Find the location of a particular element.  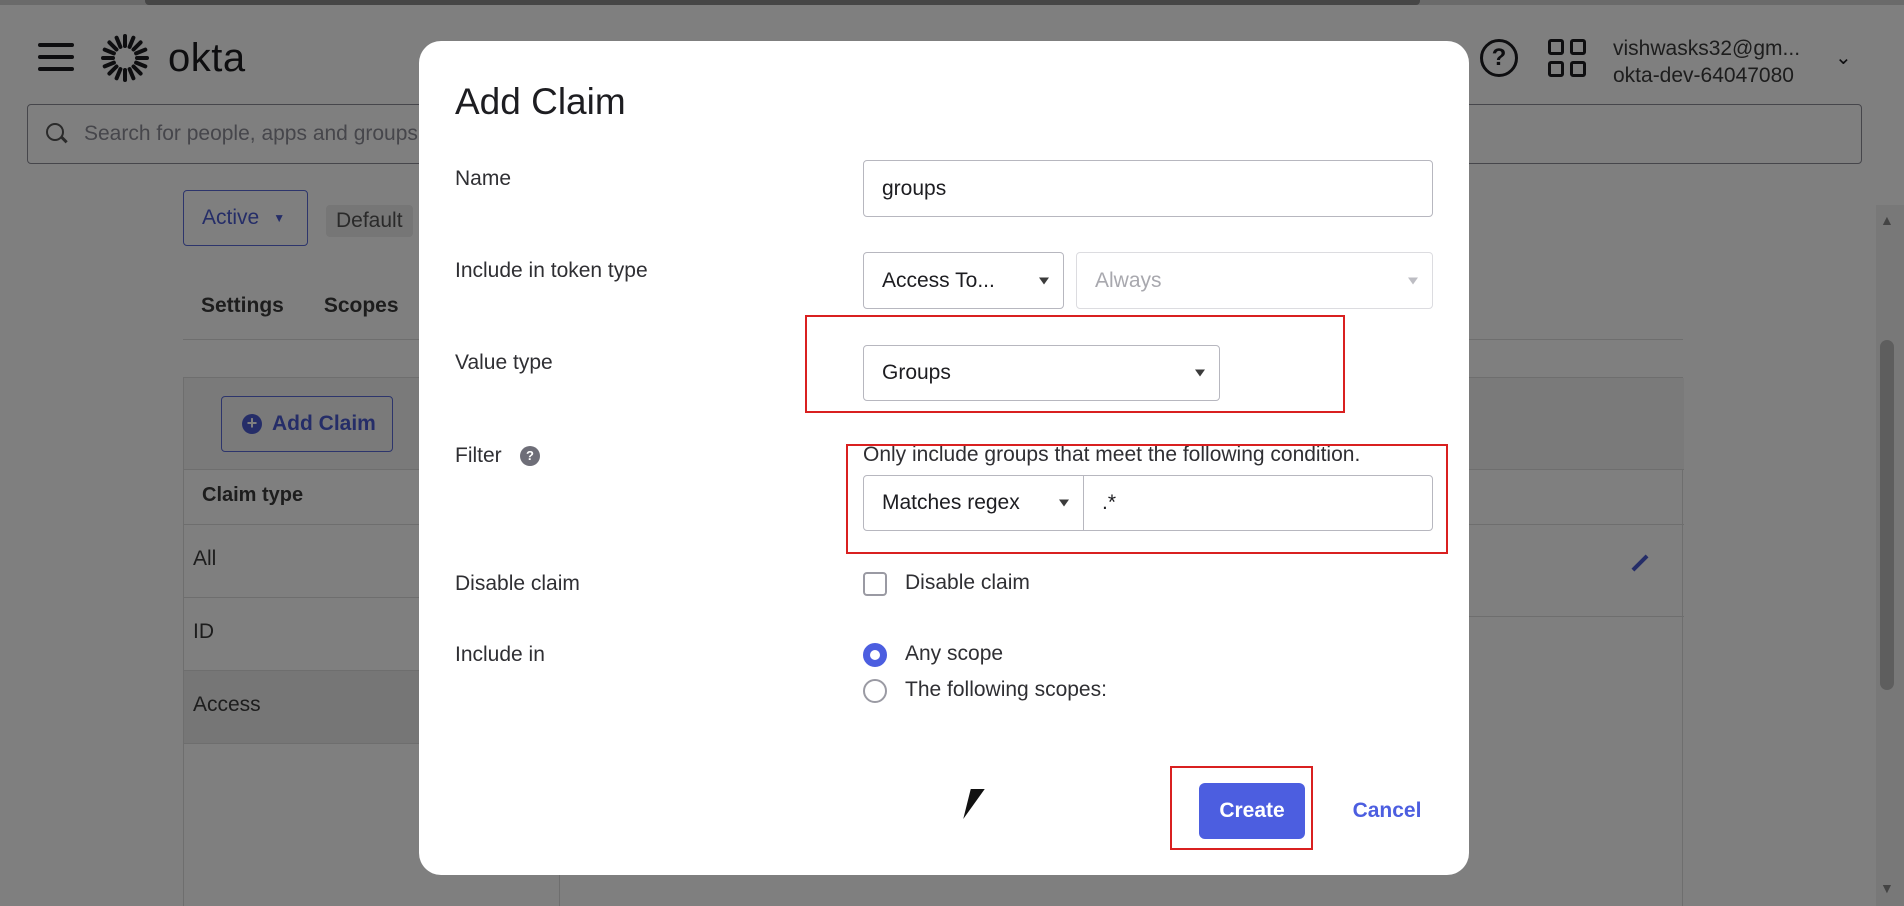

token-when-select: Always is located at coordinates (1254, 280).